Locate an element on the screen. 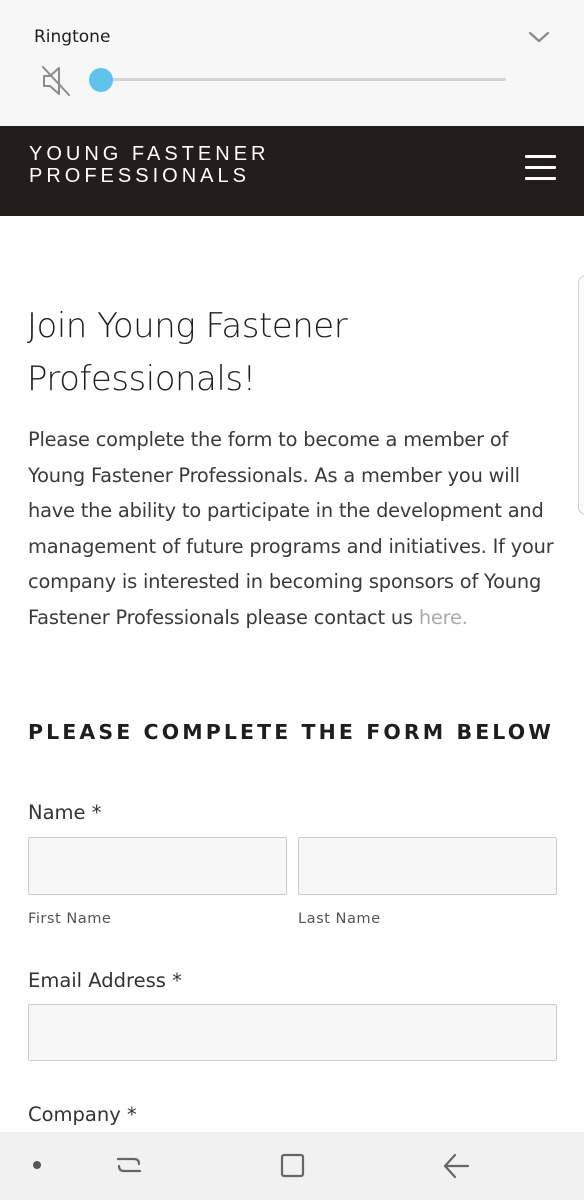 The width and height of the screenshot is (584, 1200). volume-stream-label: Ringtone is located at coordinates (72, 37).